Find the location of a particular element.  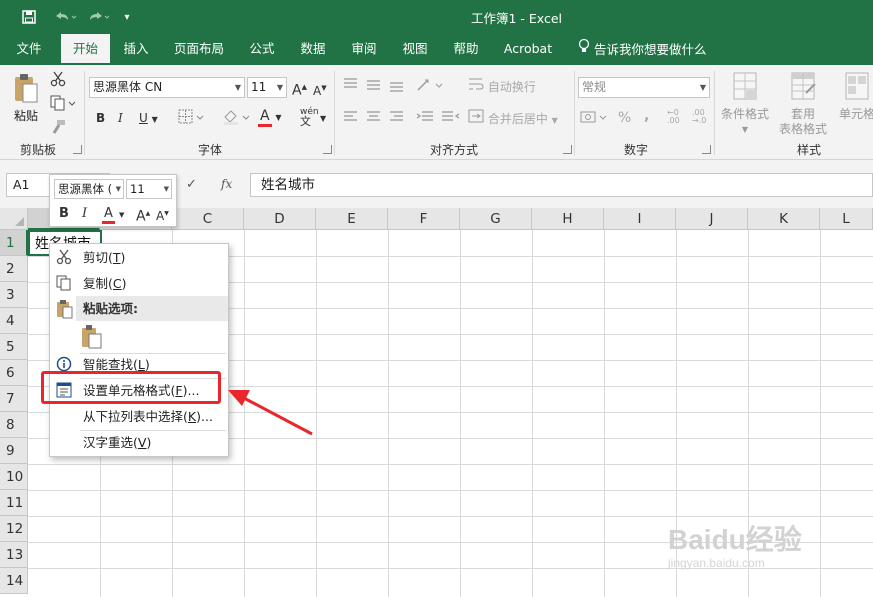

paste-clipboard-icon is located at coordinates (64, 310).